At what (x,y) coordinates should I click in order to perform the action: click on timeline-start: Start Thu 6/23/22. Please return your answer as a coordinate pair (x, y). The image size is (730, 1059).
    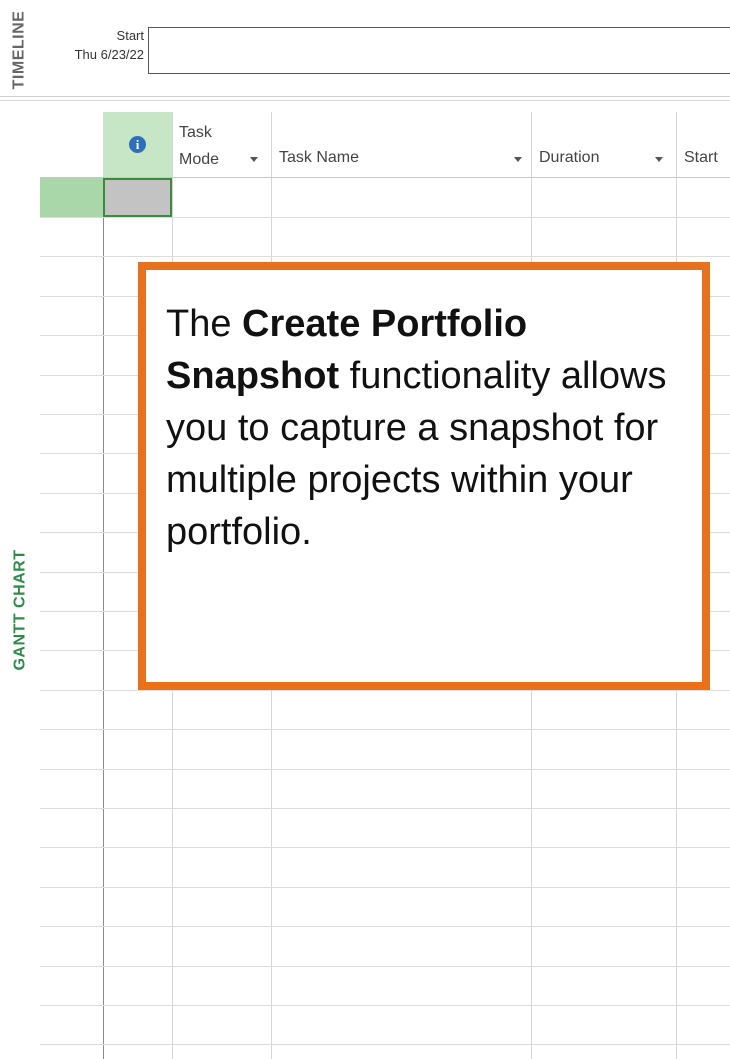
    Looking at the image, I should click on (92, 45).